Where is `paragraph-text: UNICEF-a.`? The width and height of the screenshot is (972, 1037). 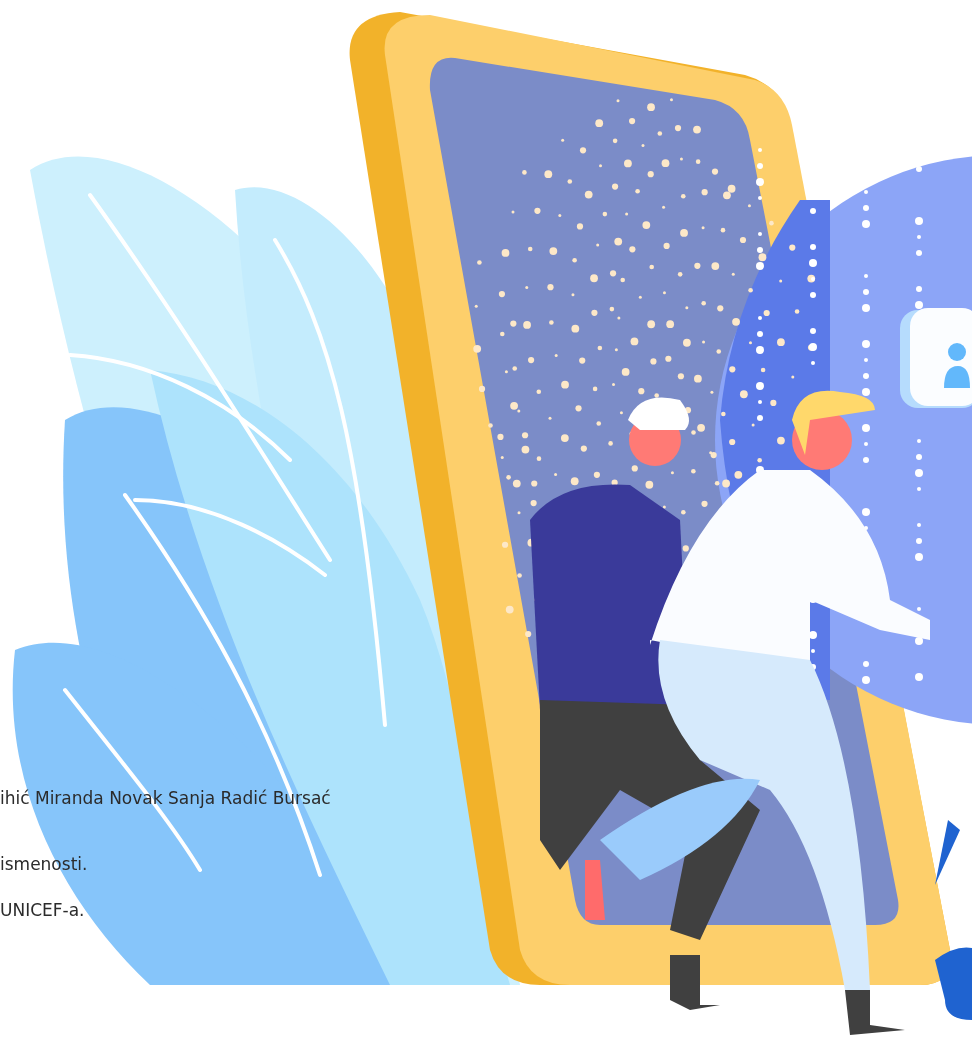
paragraph-text: UNICEF-a. is located at coordinates (42, 910).